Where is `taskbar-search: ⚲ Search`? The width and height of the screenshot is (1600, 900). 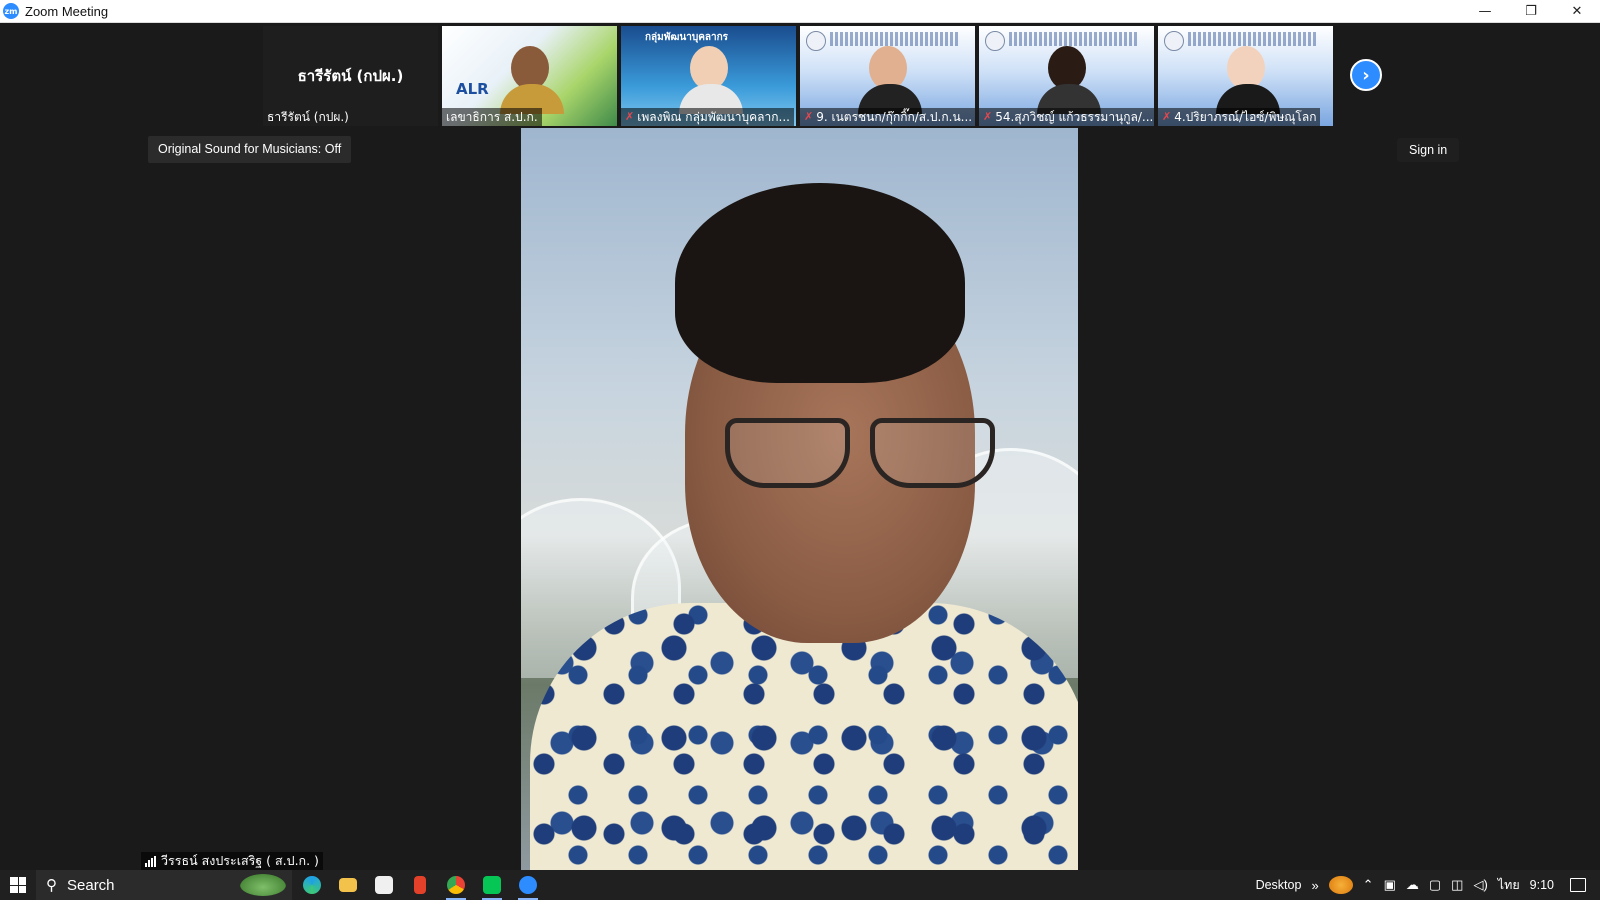
taskbar-search: ⚲ Search is located at coordinates (164, 885).